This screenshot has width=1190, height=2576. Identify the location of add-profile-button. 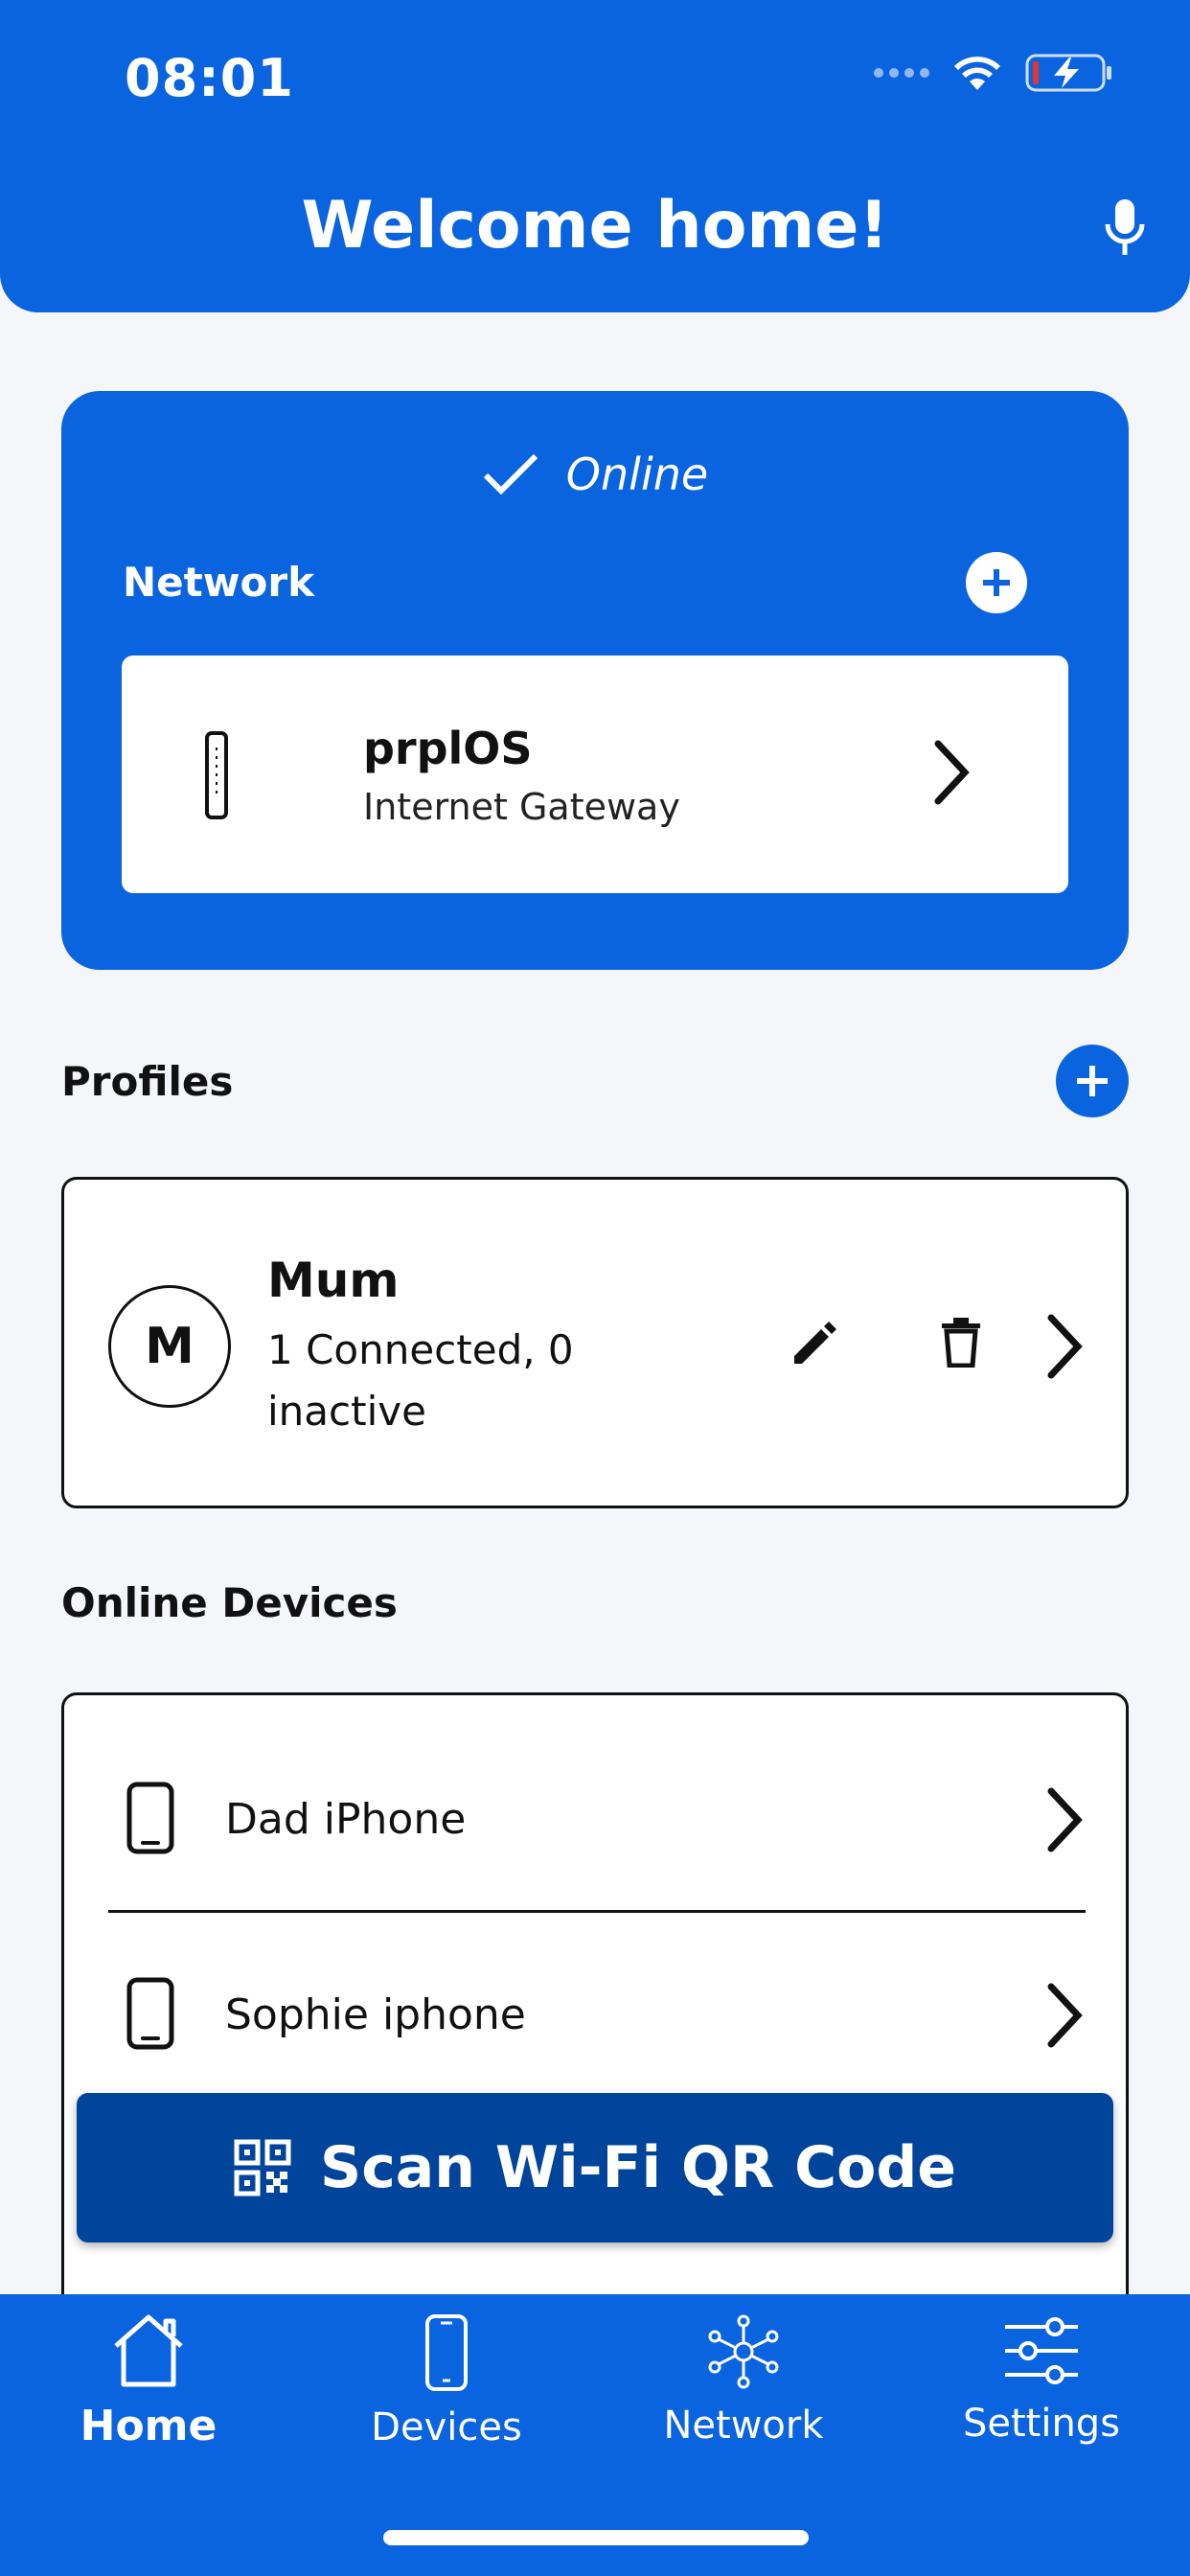
(1093, 1081).